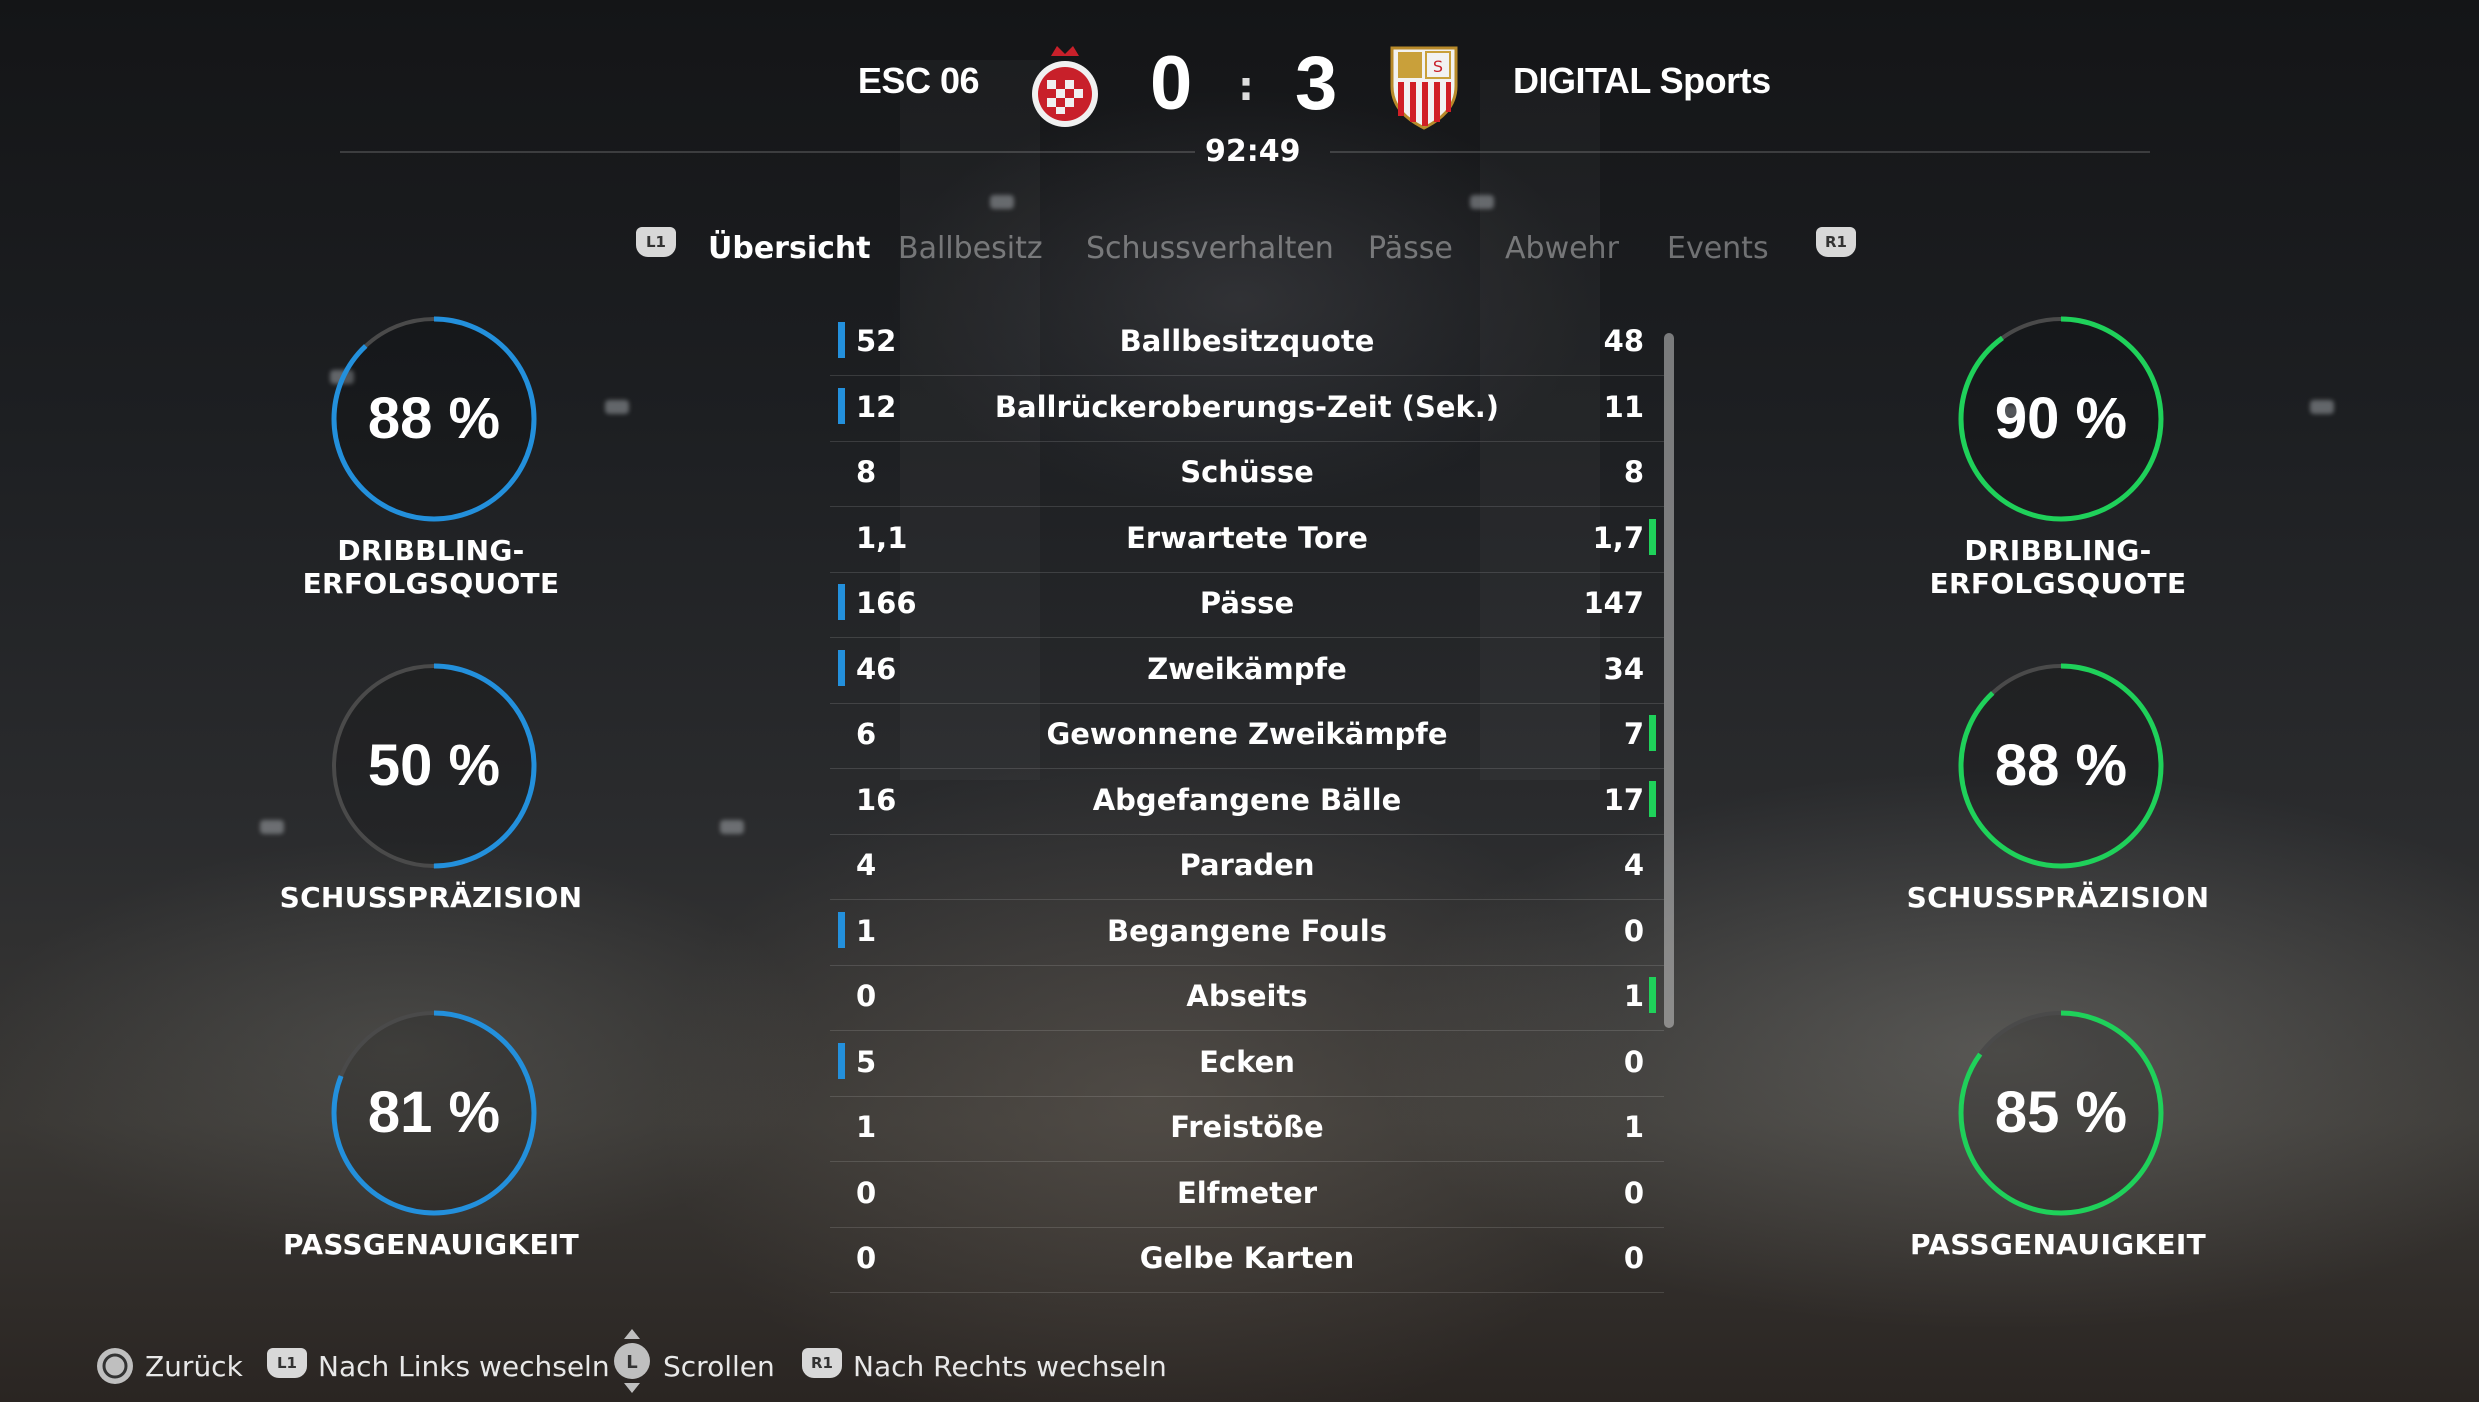  I want to click on match-header: ESC 06 0 : 3 S DIGITAL Sports 92:49, so click(1239, 85).